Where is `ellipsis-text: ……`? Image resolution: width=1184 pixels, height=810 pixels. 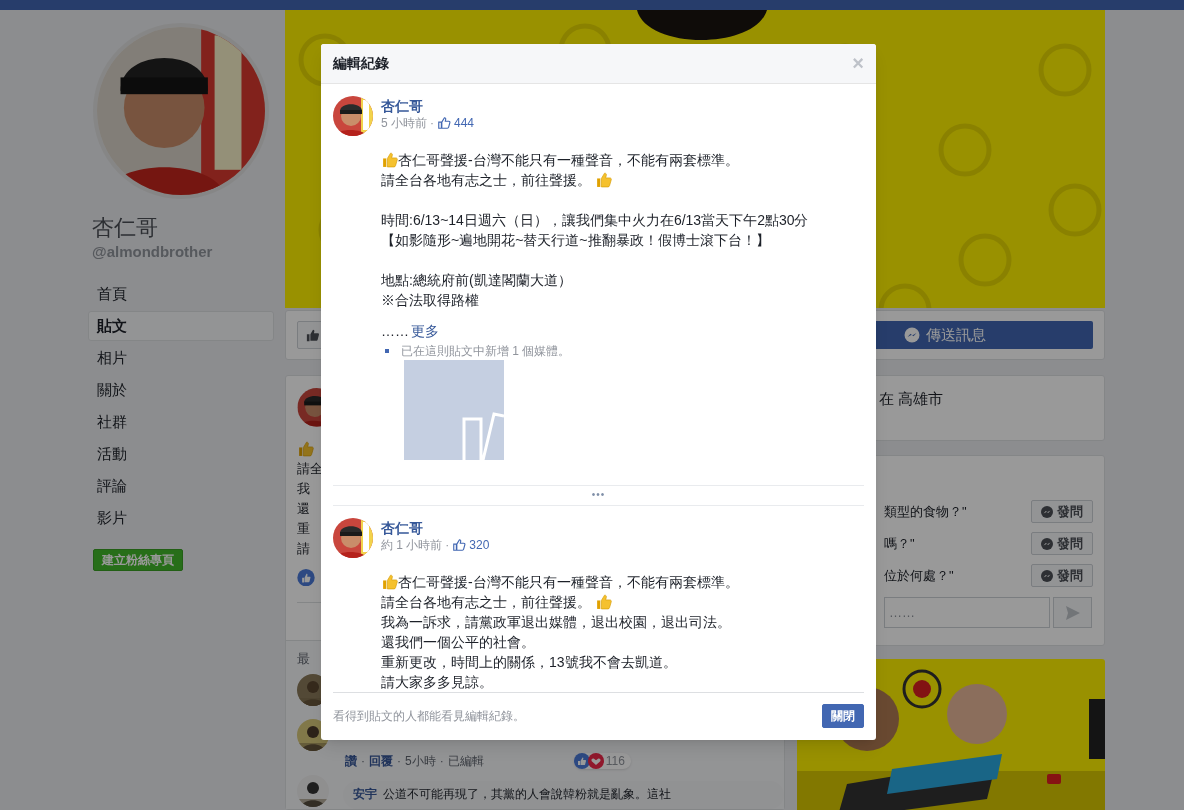
ellipsis-text: …… is located at coordinates (395, 330).